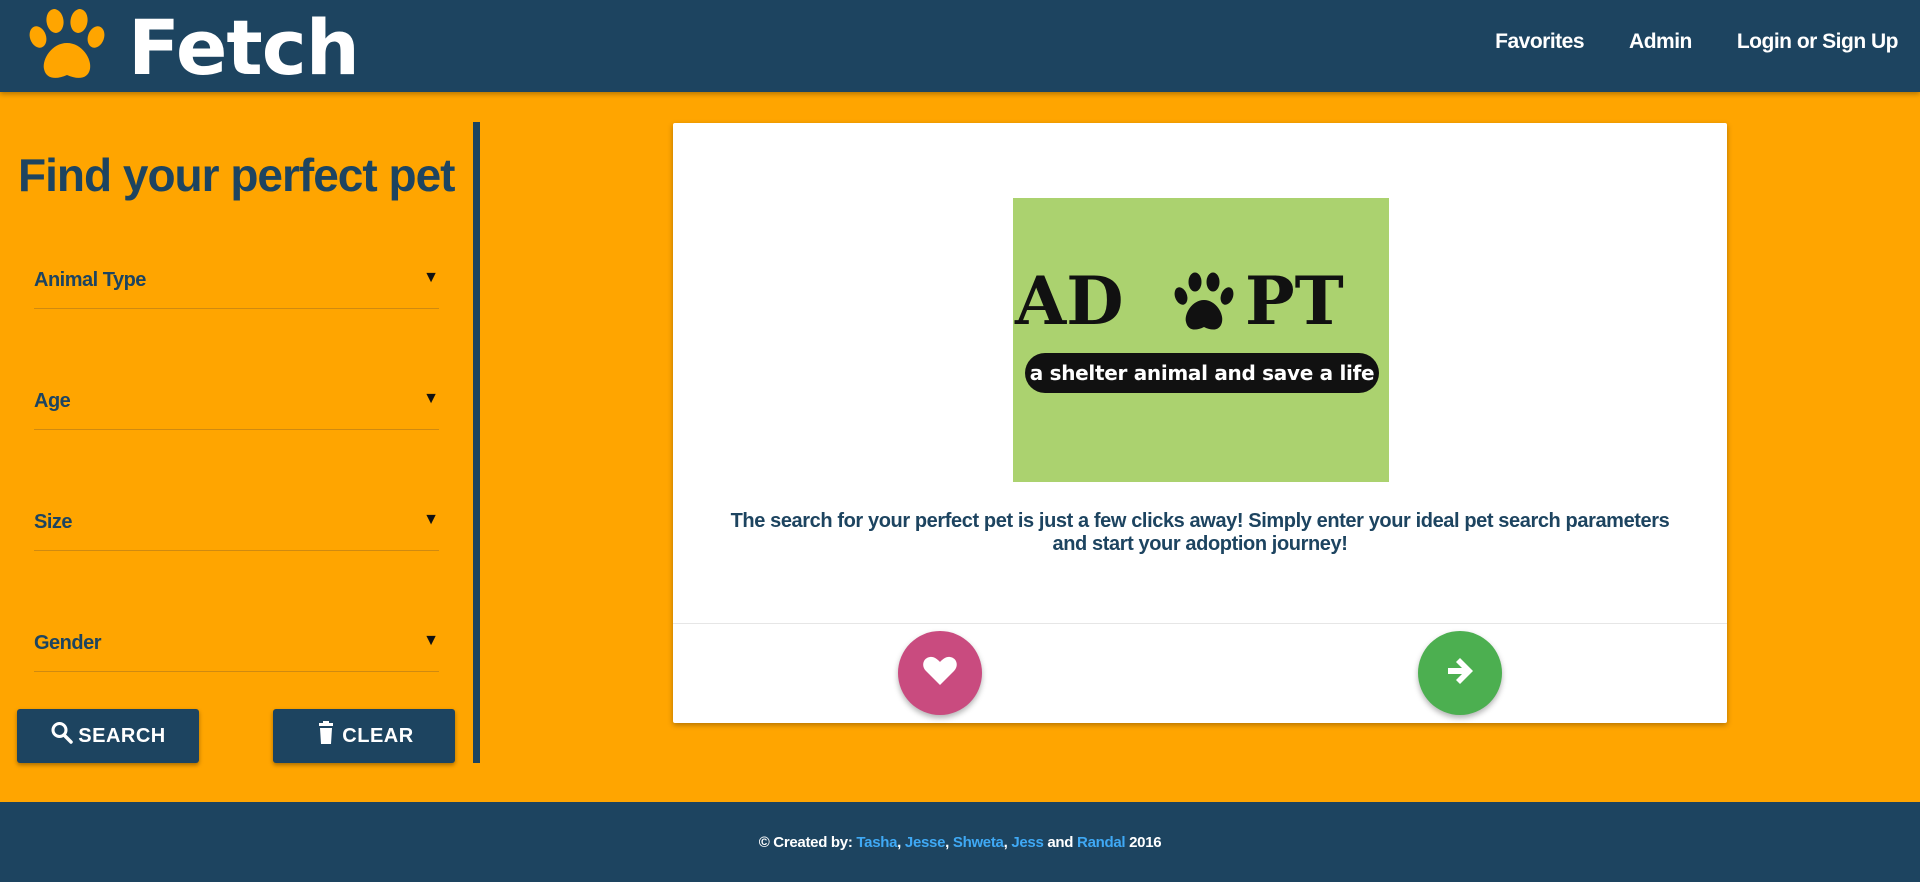 This screenshot has width=1920, height=882. I want to click on adopt-image: AD PT a shelter animal and save a life, so click(1201, 340).